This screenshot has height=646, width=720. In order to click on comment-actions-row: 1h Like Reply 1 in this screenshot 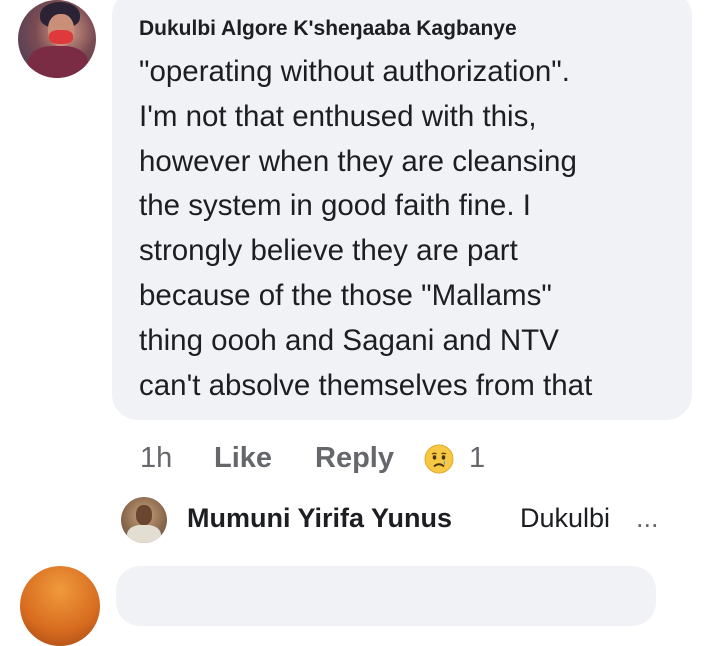, I will do `click(360, 458)`.